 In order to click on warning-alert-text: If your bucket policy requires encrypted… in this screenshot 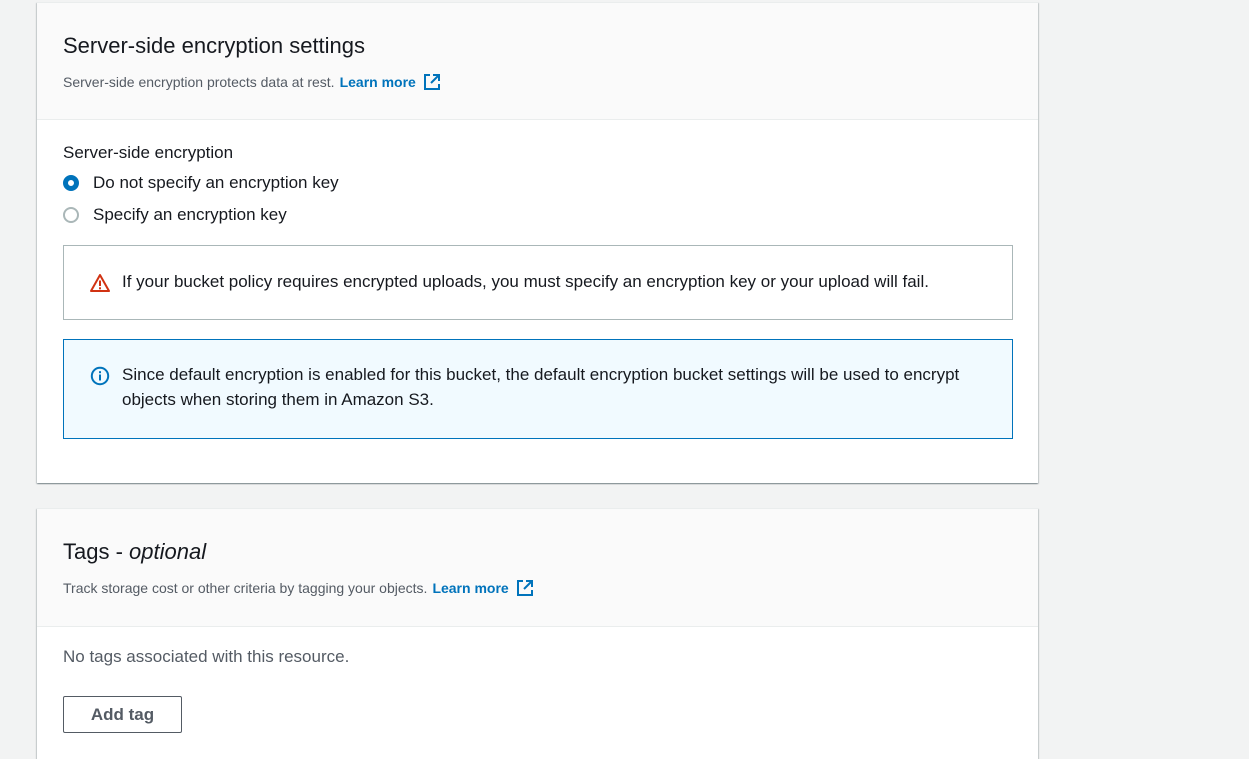, I will do `click(525, 281)`.